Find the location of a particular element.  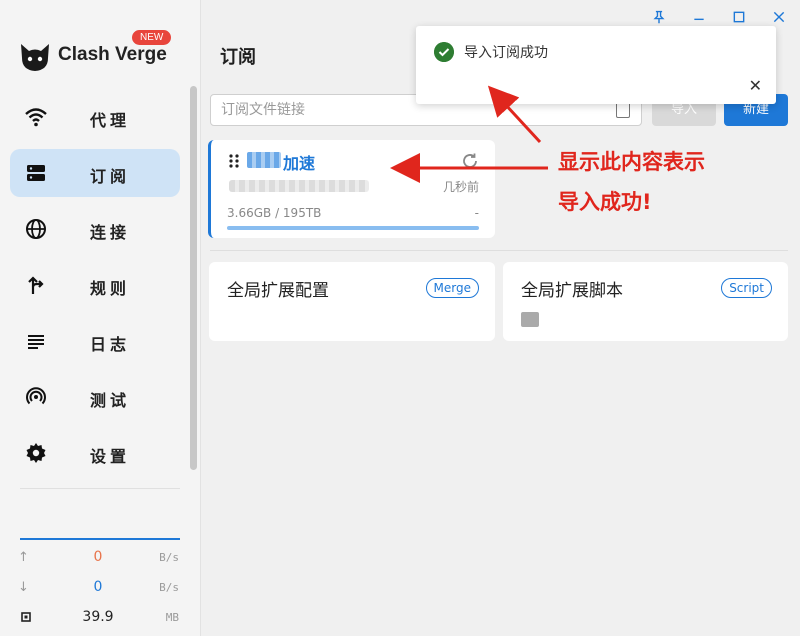

download-unit: B/s is located at coordinates (169, 587).